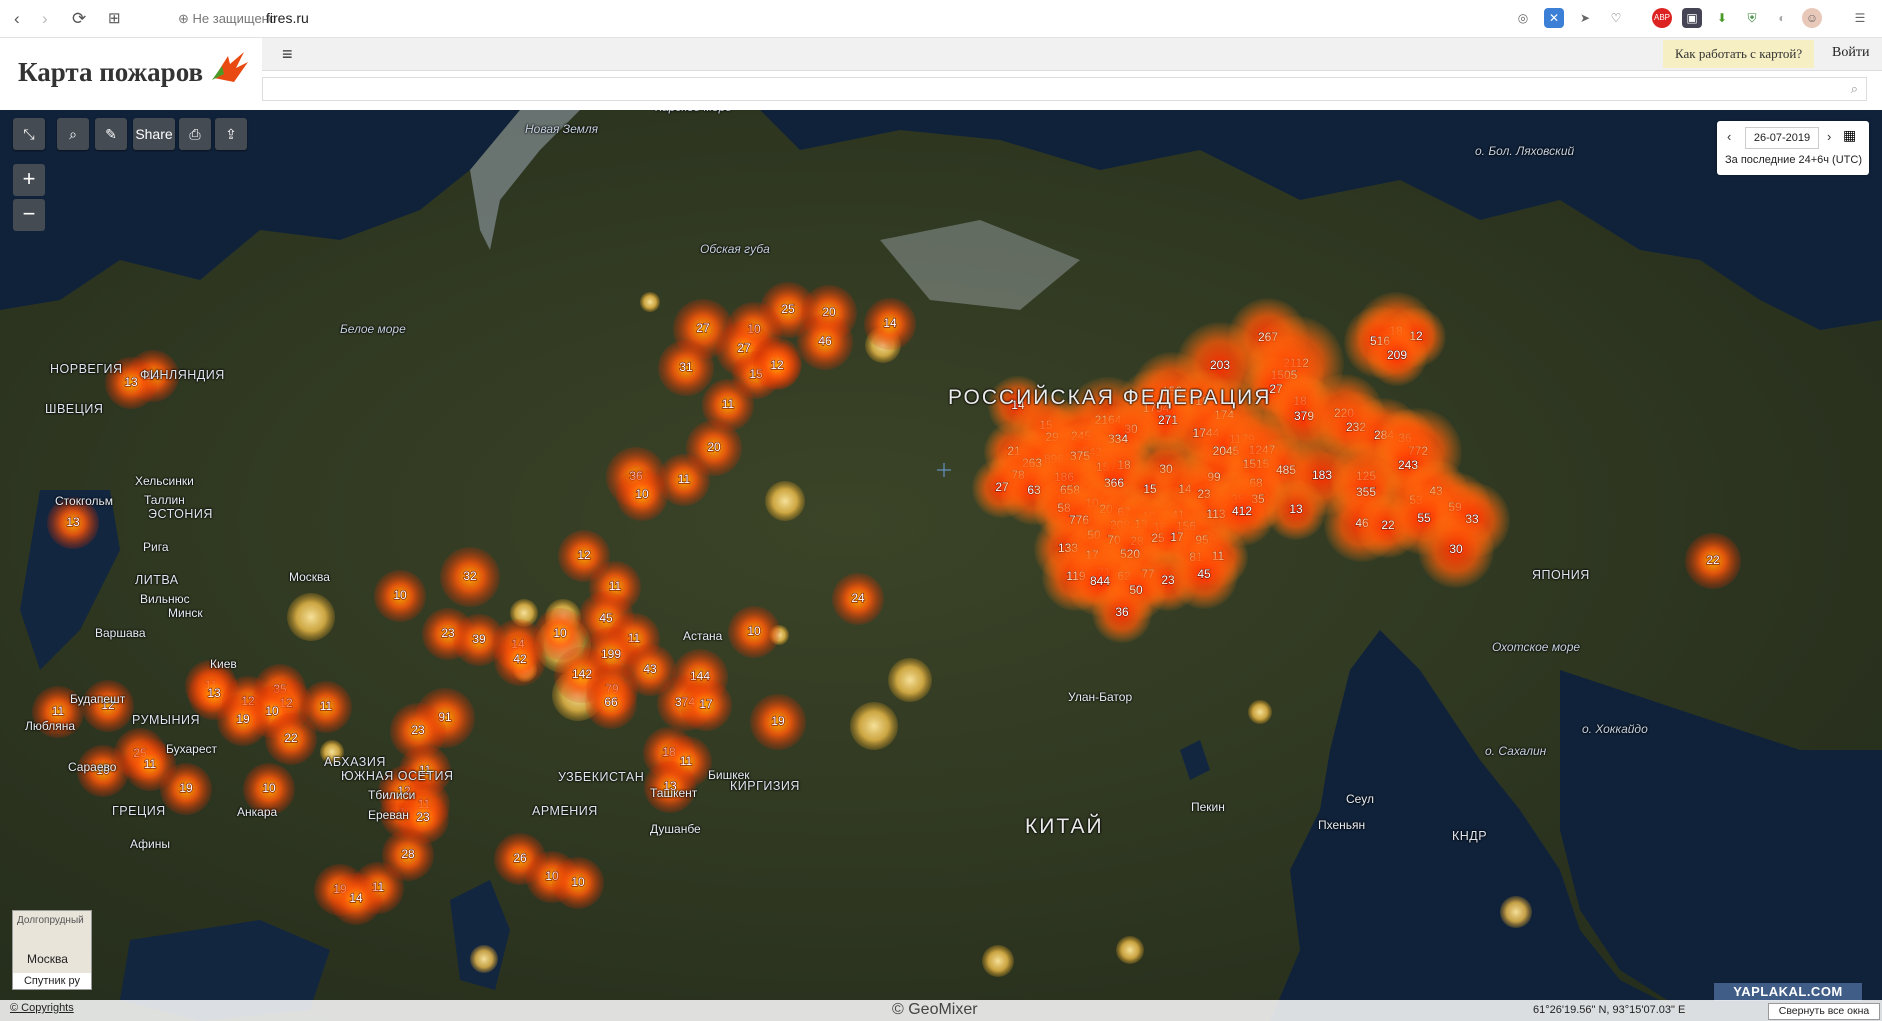 The height and width of the screenshot is (1021, 1882). I want to click on fire-cluster: 30, so click(1456, 550).